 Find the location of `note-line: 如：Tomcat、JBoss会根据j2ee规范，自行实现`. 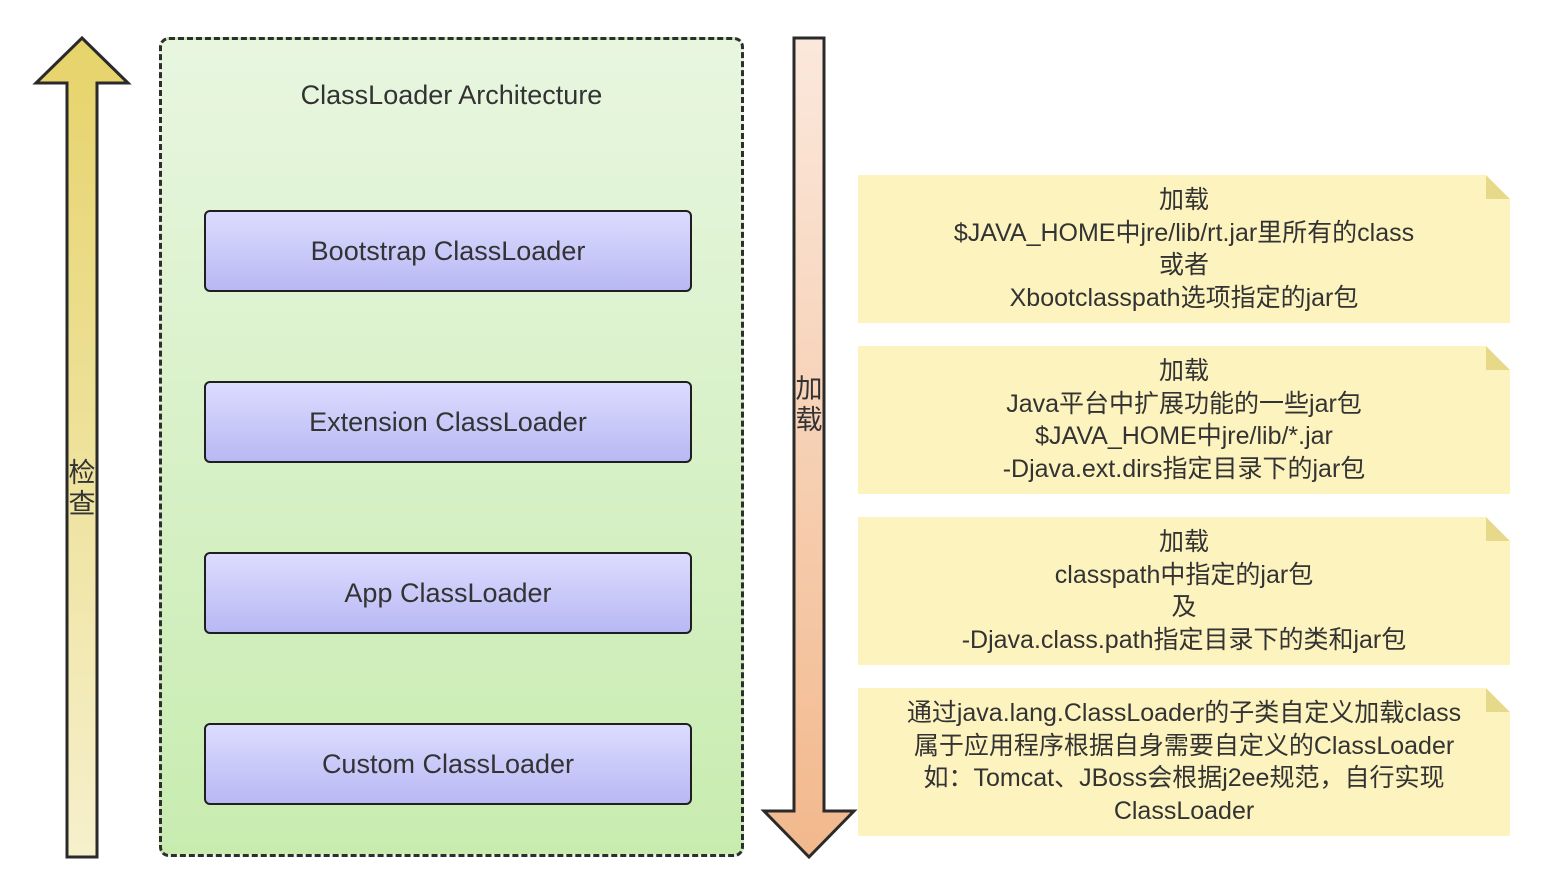

note-line: 如：Tomcat、JBoss会根据j2ee规范，自行实现 is located at coordinates (1184, 778).